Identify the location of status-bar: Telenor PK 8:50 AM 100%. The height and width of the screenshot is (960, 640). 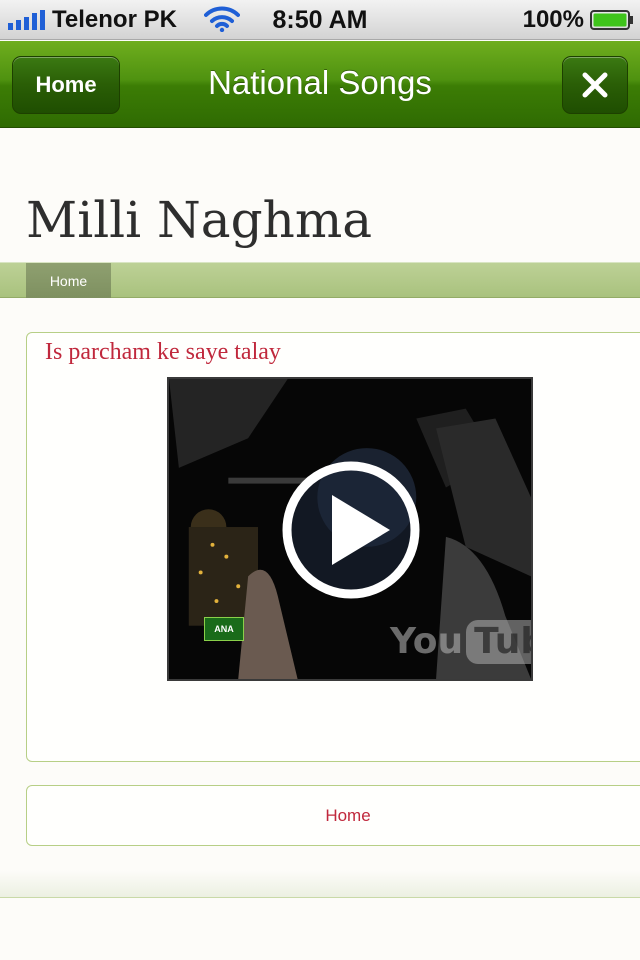
(320, 20).